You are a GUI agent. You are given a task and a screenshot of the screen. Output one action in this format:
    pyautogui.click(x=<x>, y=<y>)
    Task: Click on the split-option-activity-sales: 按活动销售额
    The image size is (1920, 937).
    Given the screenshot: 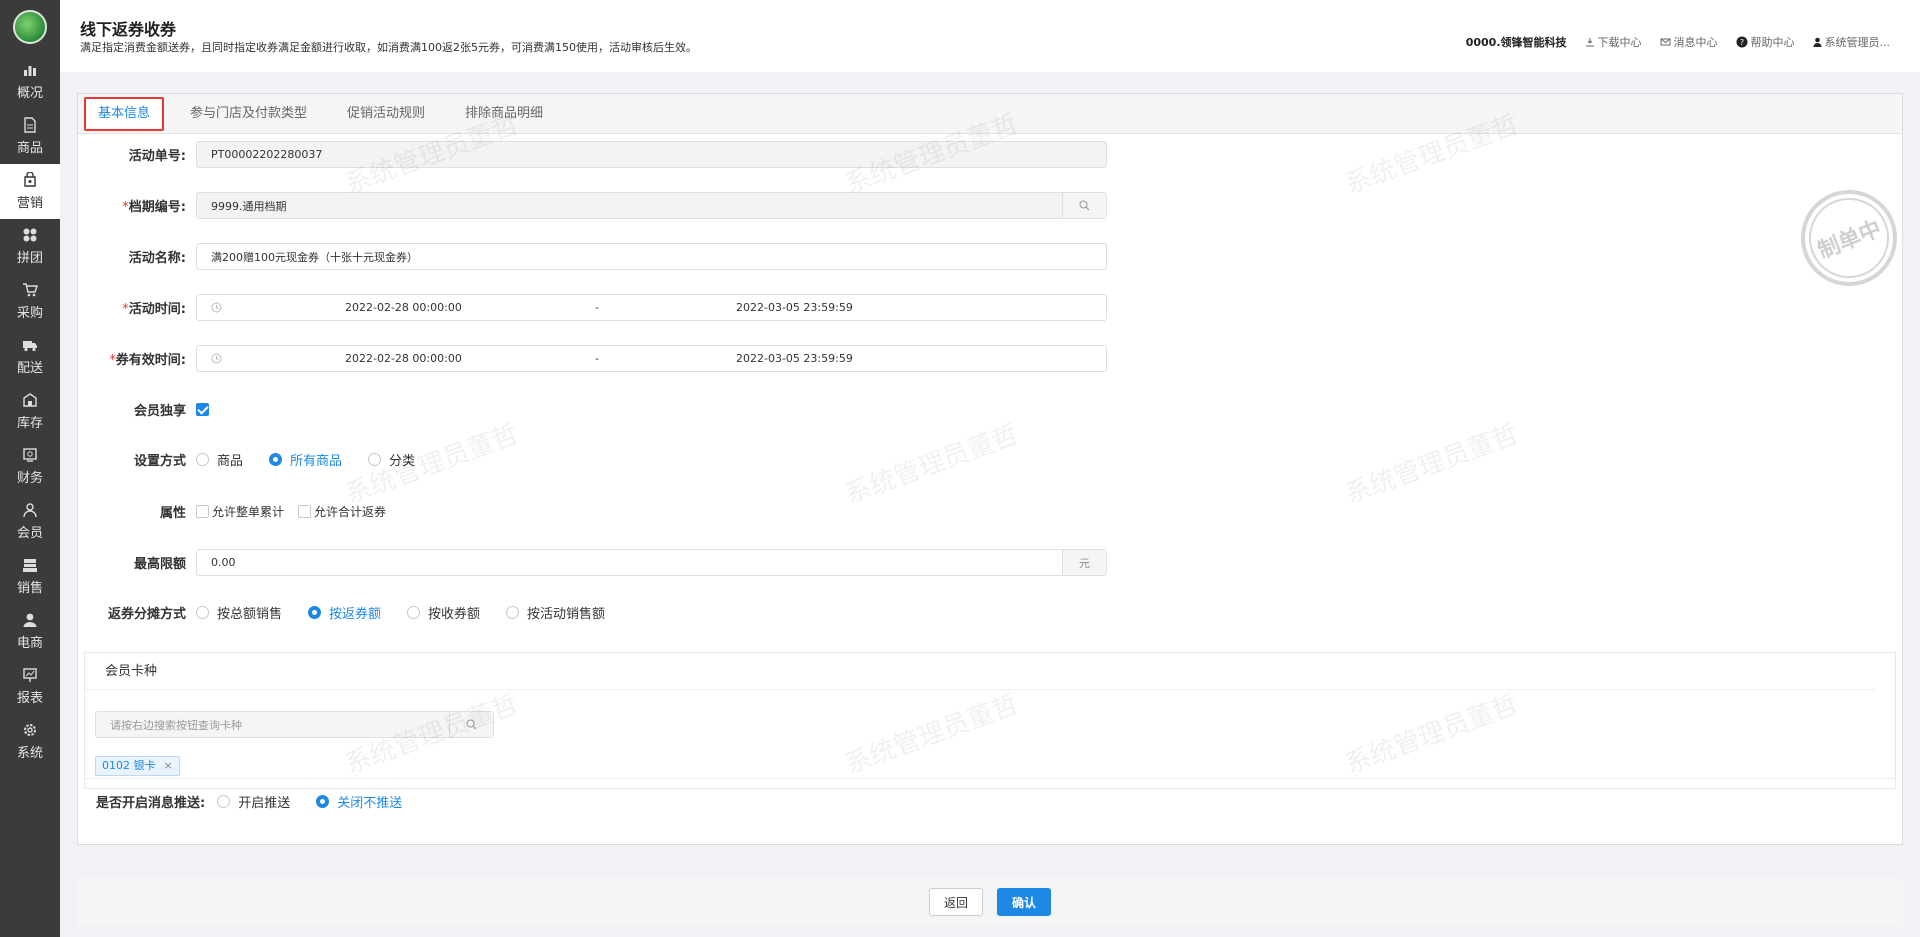 What is the action you would take?
    pyautogui.click(x=555, y=612)
    